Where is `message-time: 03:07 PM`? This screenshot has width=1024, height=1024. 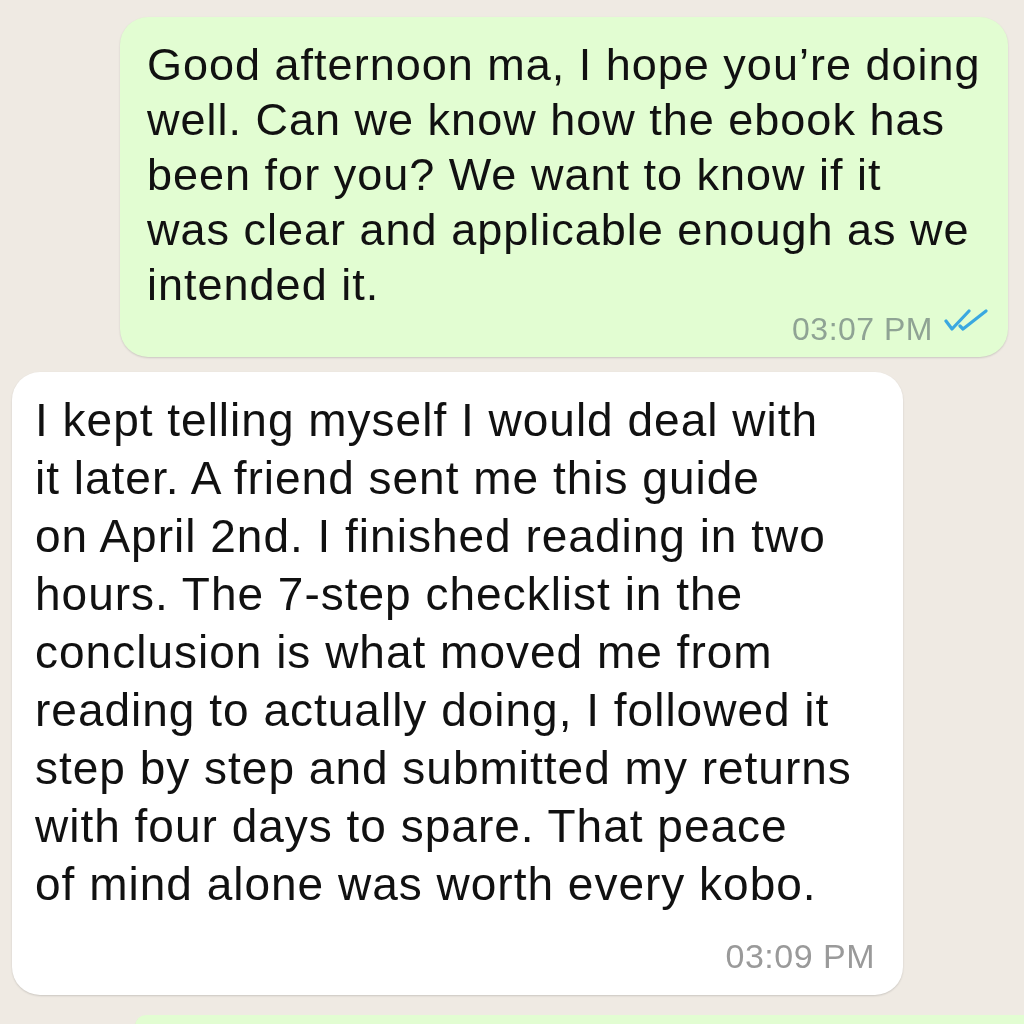 message-time: 03:07 PM is located at coordinates (862, 329).